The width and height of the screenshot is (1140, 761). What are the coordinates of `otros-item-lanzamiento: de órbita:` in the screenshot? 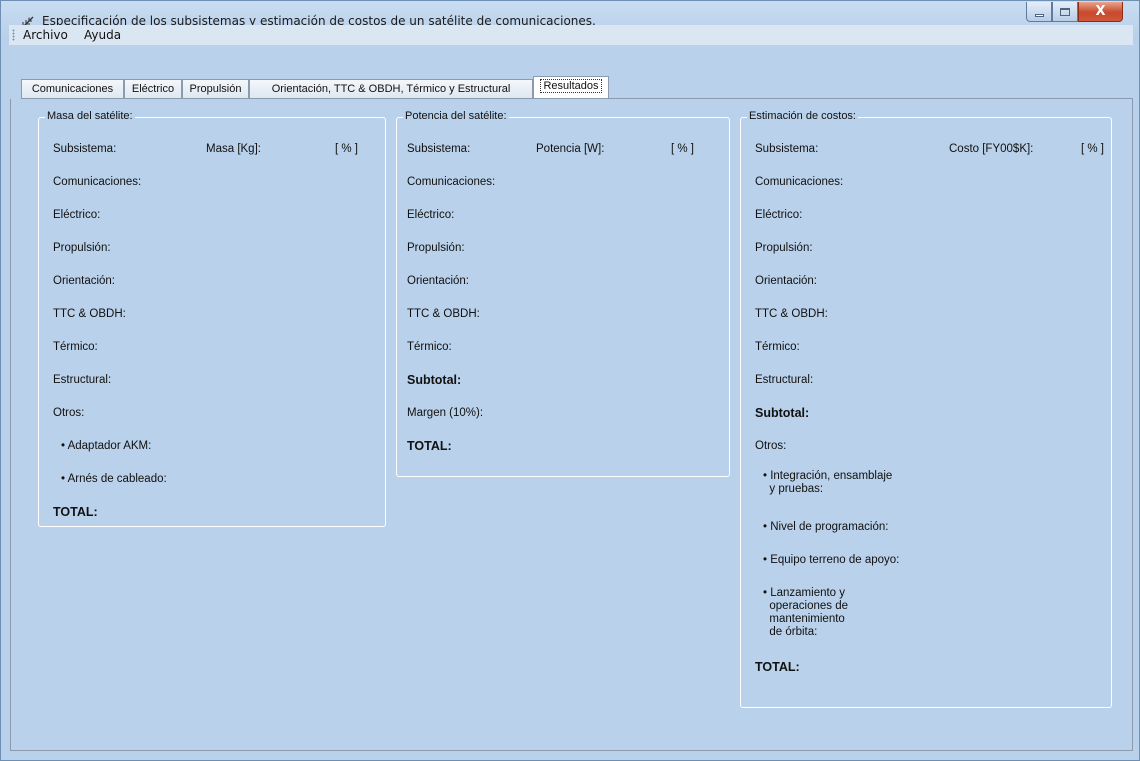 It's located at (790, 632).